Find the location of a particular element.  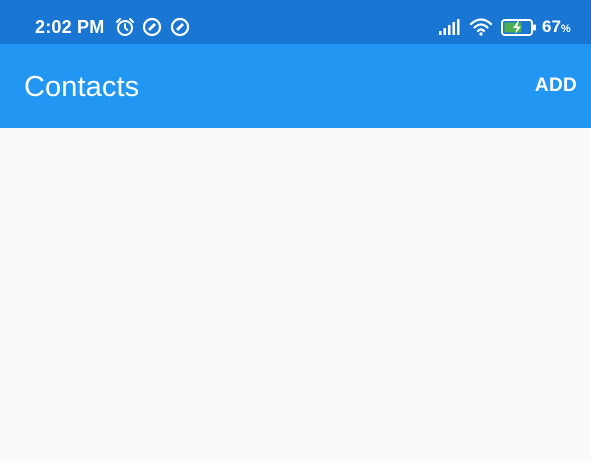

status-time: 2:02 PM is located at coordinates (70, 27).